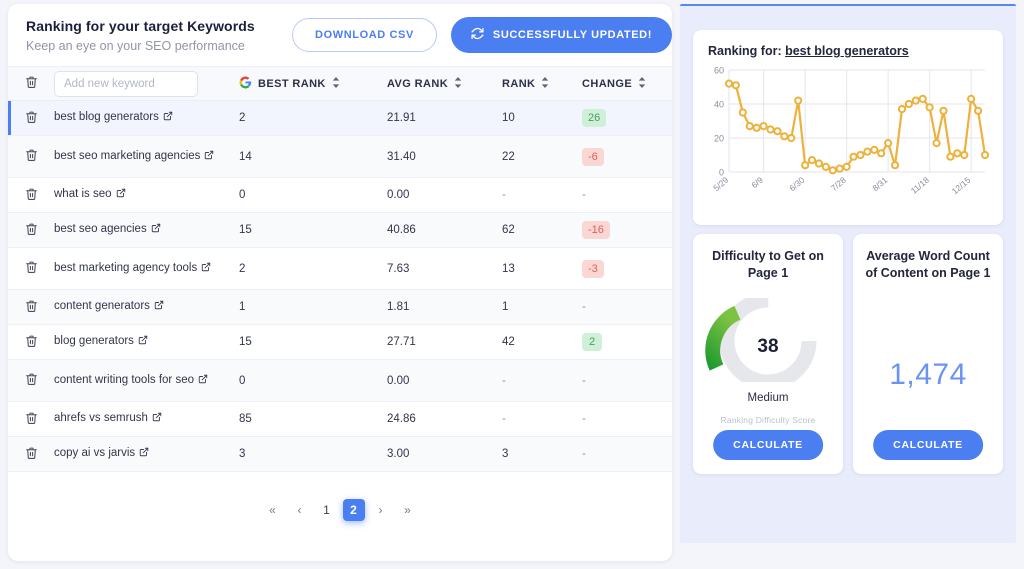 Image resolution: width=1024 pixels, height=569 pixels. Describe the element at coordinates (340, 156) in the screenshot. I see `table-row: best seo marketing agencies 14 31.40 22 -6` at that location.